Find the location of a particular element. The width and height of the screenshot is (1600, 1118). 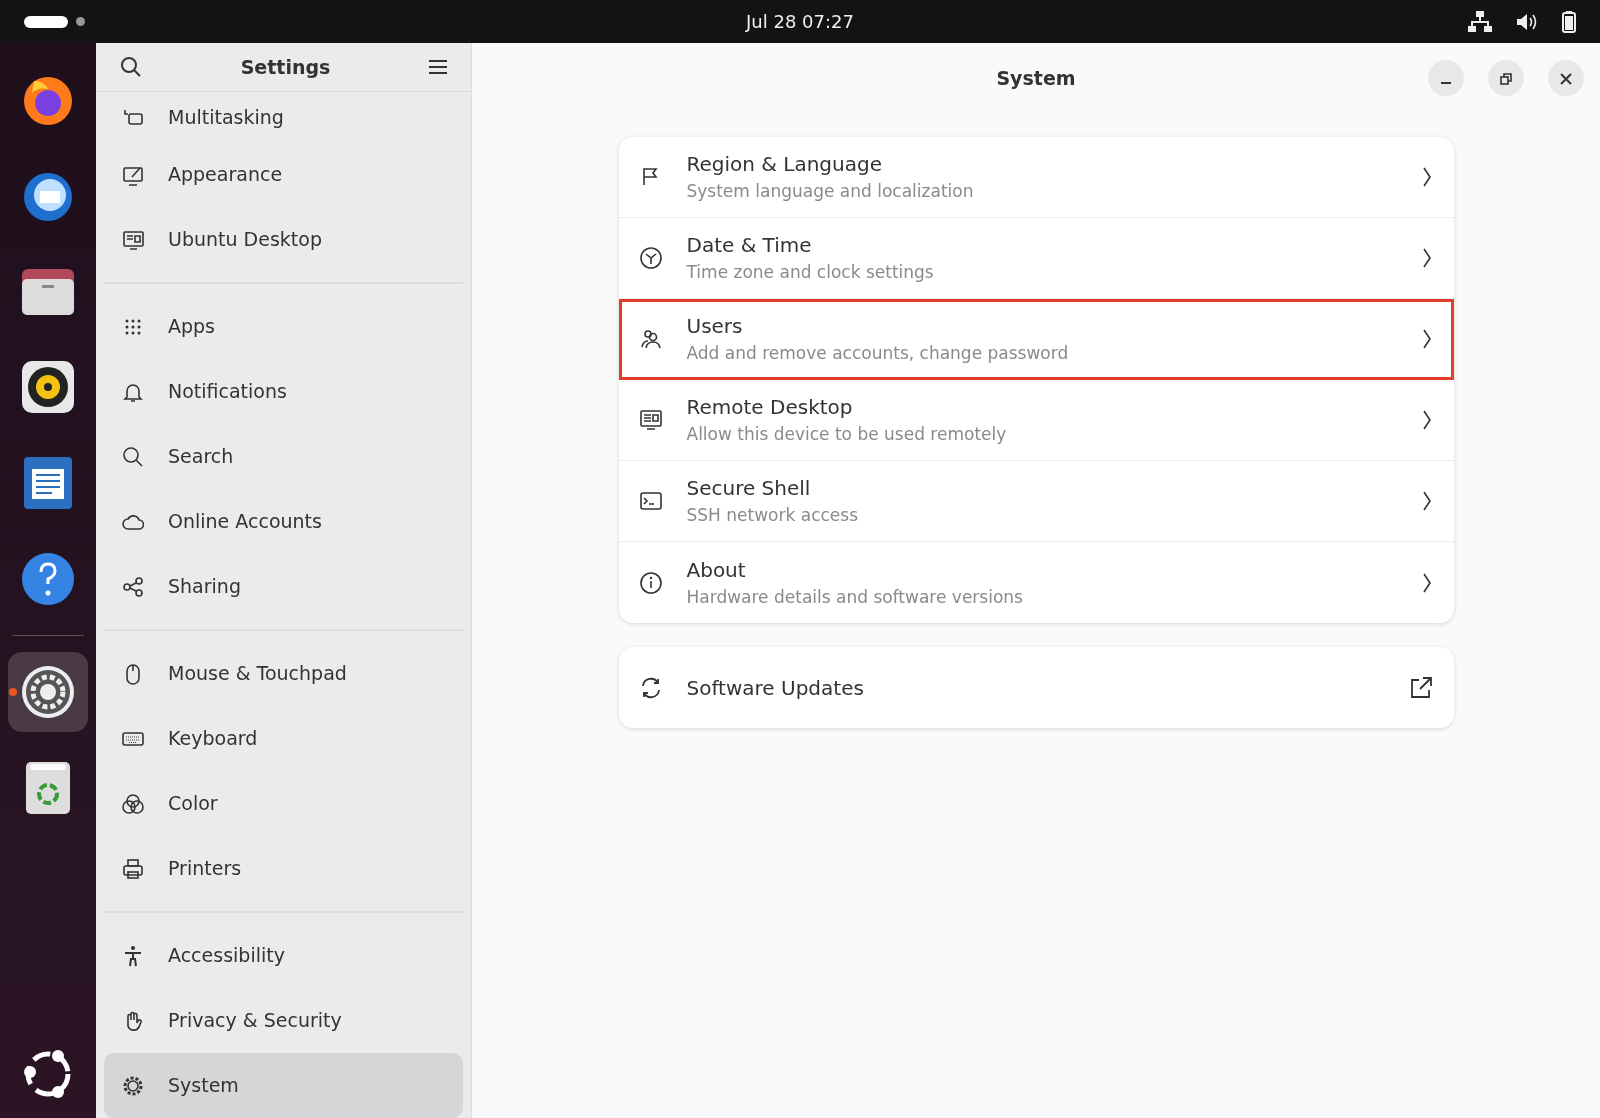

menu-icon is located at coordinates (438, 67).